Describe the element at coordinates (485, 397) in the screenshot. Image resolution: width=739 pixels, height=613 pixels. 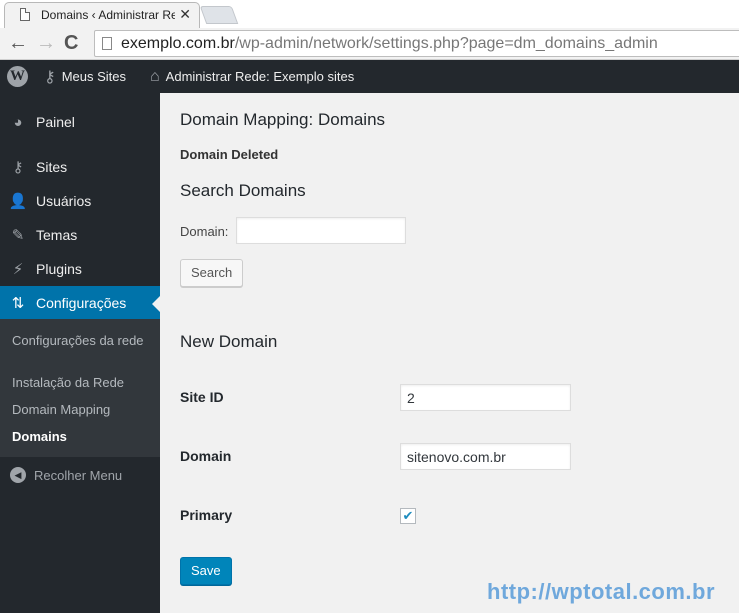
I see `site-id-input` at that location.